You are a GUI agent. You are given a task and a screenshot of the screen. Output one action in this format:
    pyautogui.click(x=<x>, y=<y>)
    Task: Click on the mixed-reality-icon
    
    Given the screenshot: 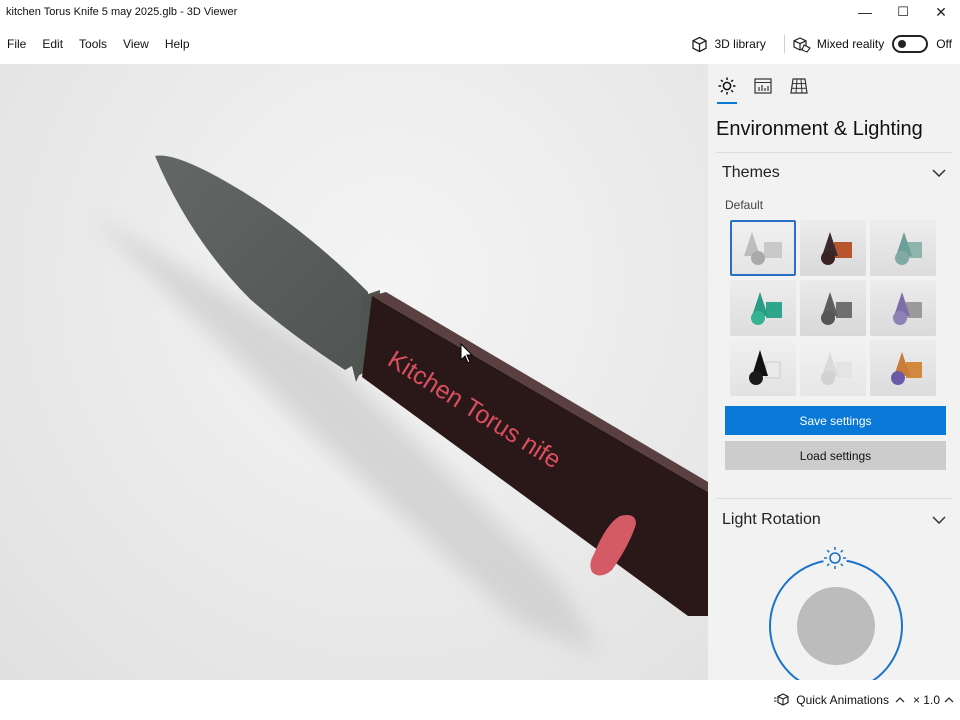 What is the action you would take?
    pyautogui.click(x=802, y=44)
    